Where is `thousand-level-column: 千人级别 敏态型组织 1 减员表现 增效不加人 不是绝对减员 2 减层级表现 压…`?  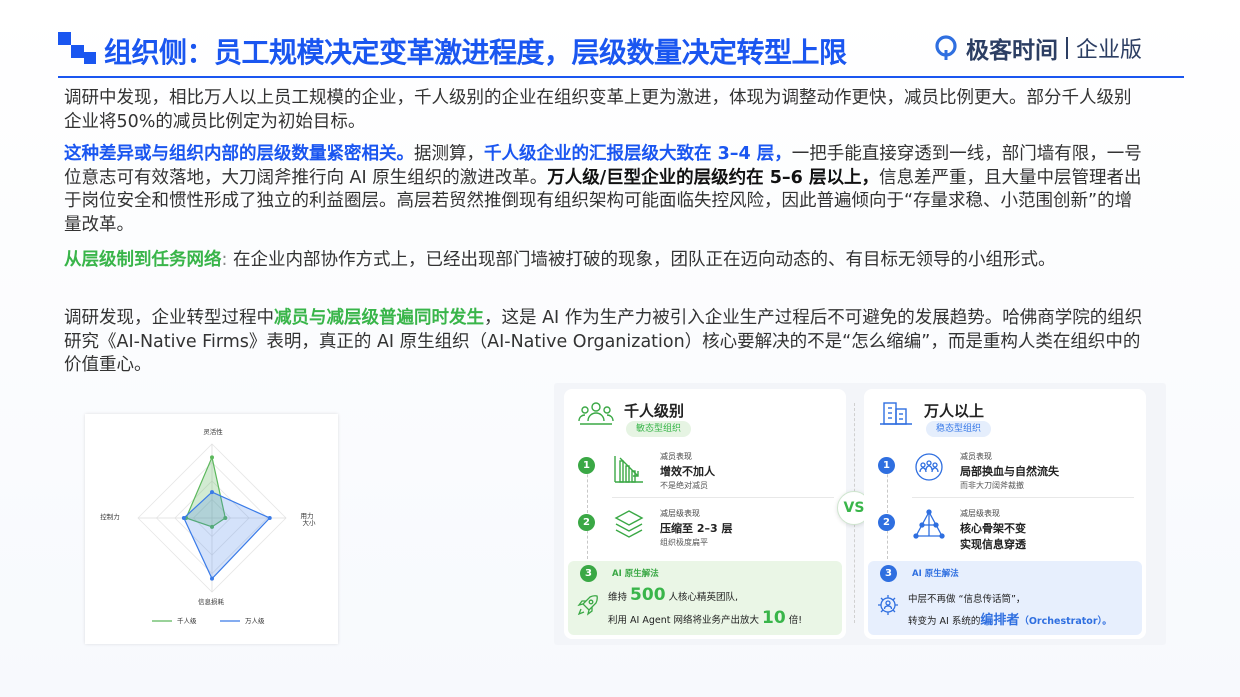 thousand-level-column: 千人级别 敏态型组织 1 减员表现 增效不加人 不是绝对减员 2 减层级表现 压… is located at coordinates (705, 514).